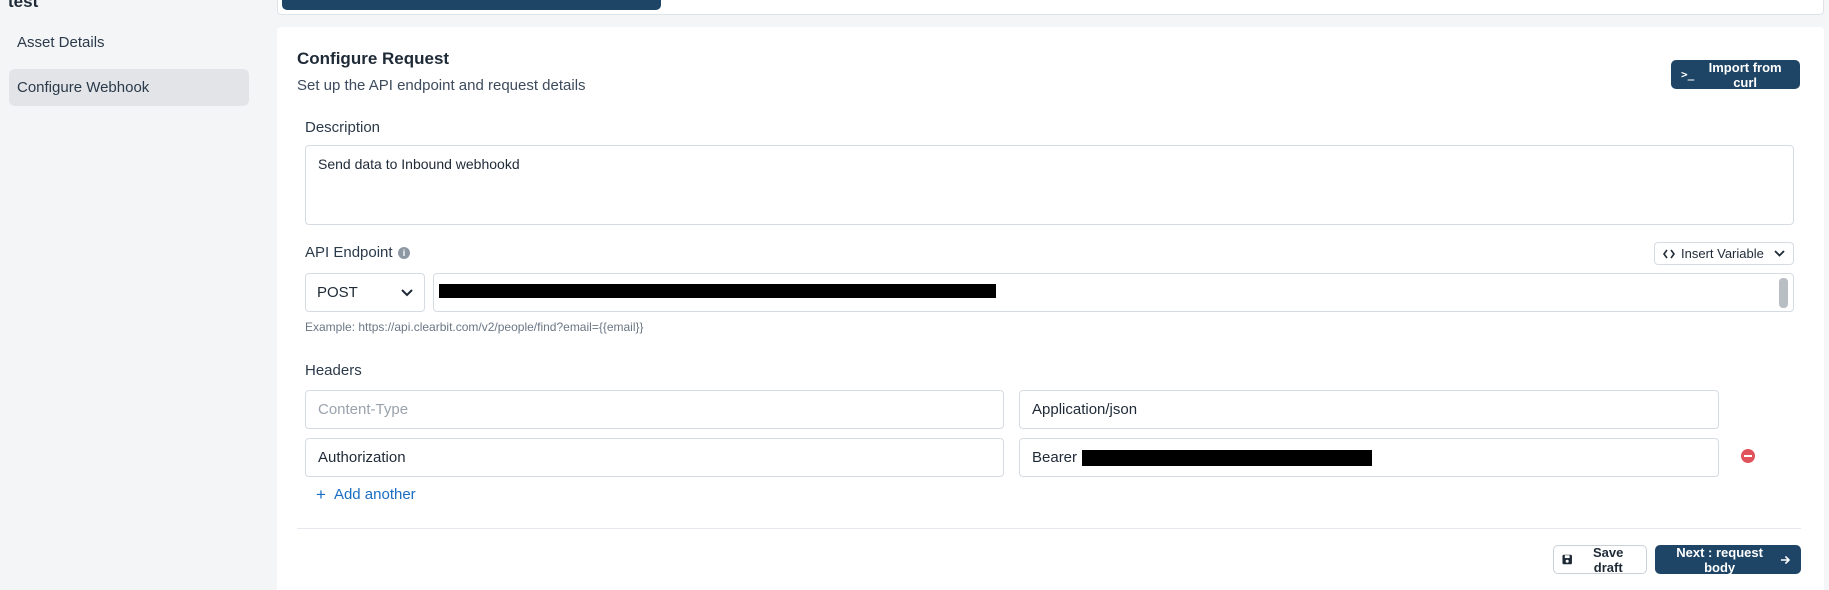 The height and width of the screenshot is (590, 1829). Describe the element at coordinates (654, 457) in the screenshot. I see `header-key-input: Authorization` at that location.